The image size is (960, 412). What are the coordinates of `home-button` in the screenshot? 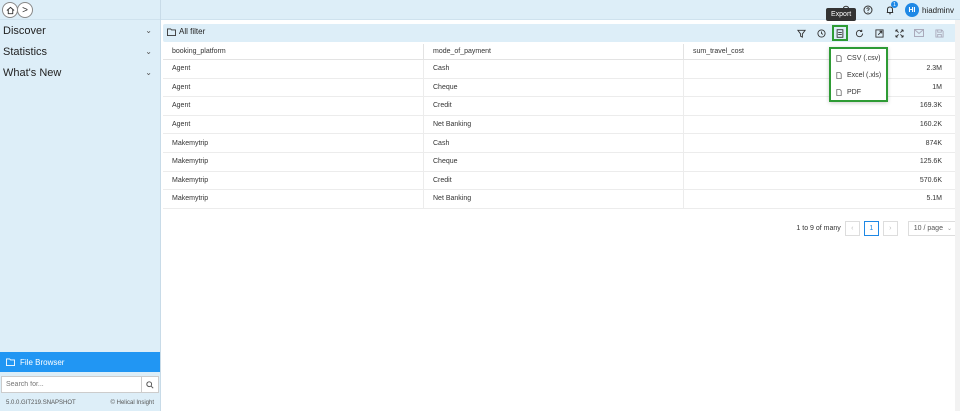 It's located at (10, 10).